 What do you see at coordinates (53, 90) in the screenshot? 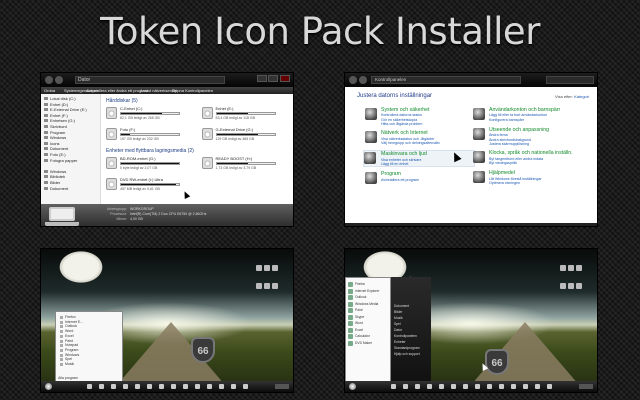
I see `toolbar-organize: Ordna` at bounding box center [53, 90].